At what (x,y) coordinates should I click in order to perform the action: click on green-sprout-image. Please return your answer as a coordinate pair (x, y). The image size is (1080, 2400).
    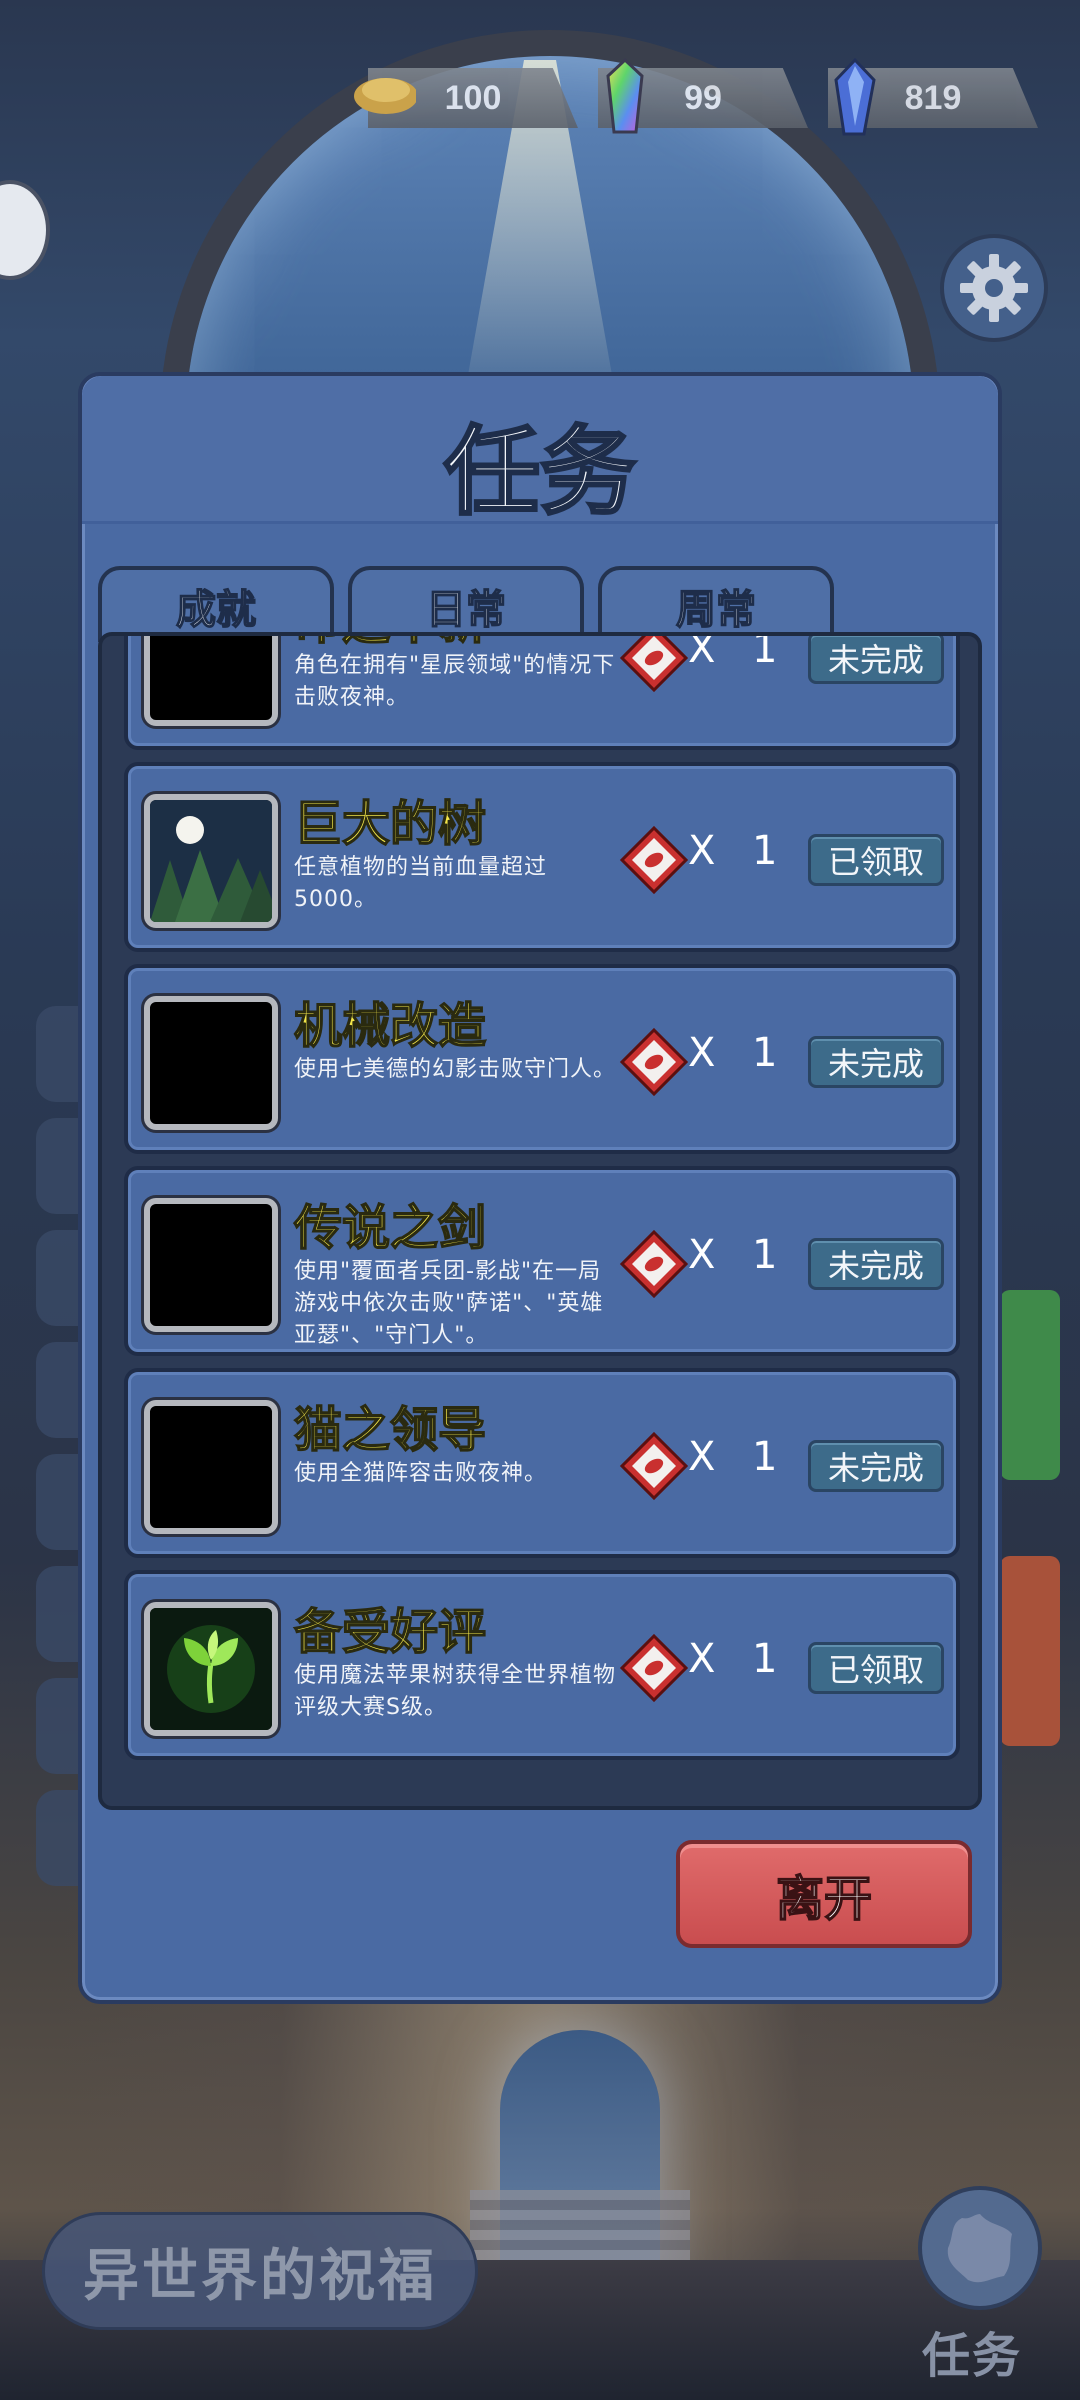
    Looking at the image, I should click on (211, 1669).